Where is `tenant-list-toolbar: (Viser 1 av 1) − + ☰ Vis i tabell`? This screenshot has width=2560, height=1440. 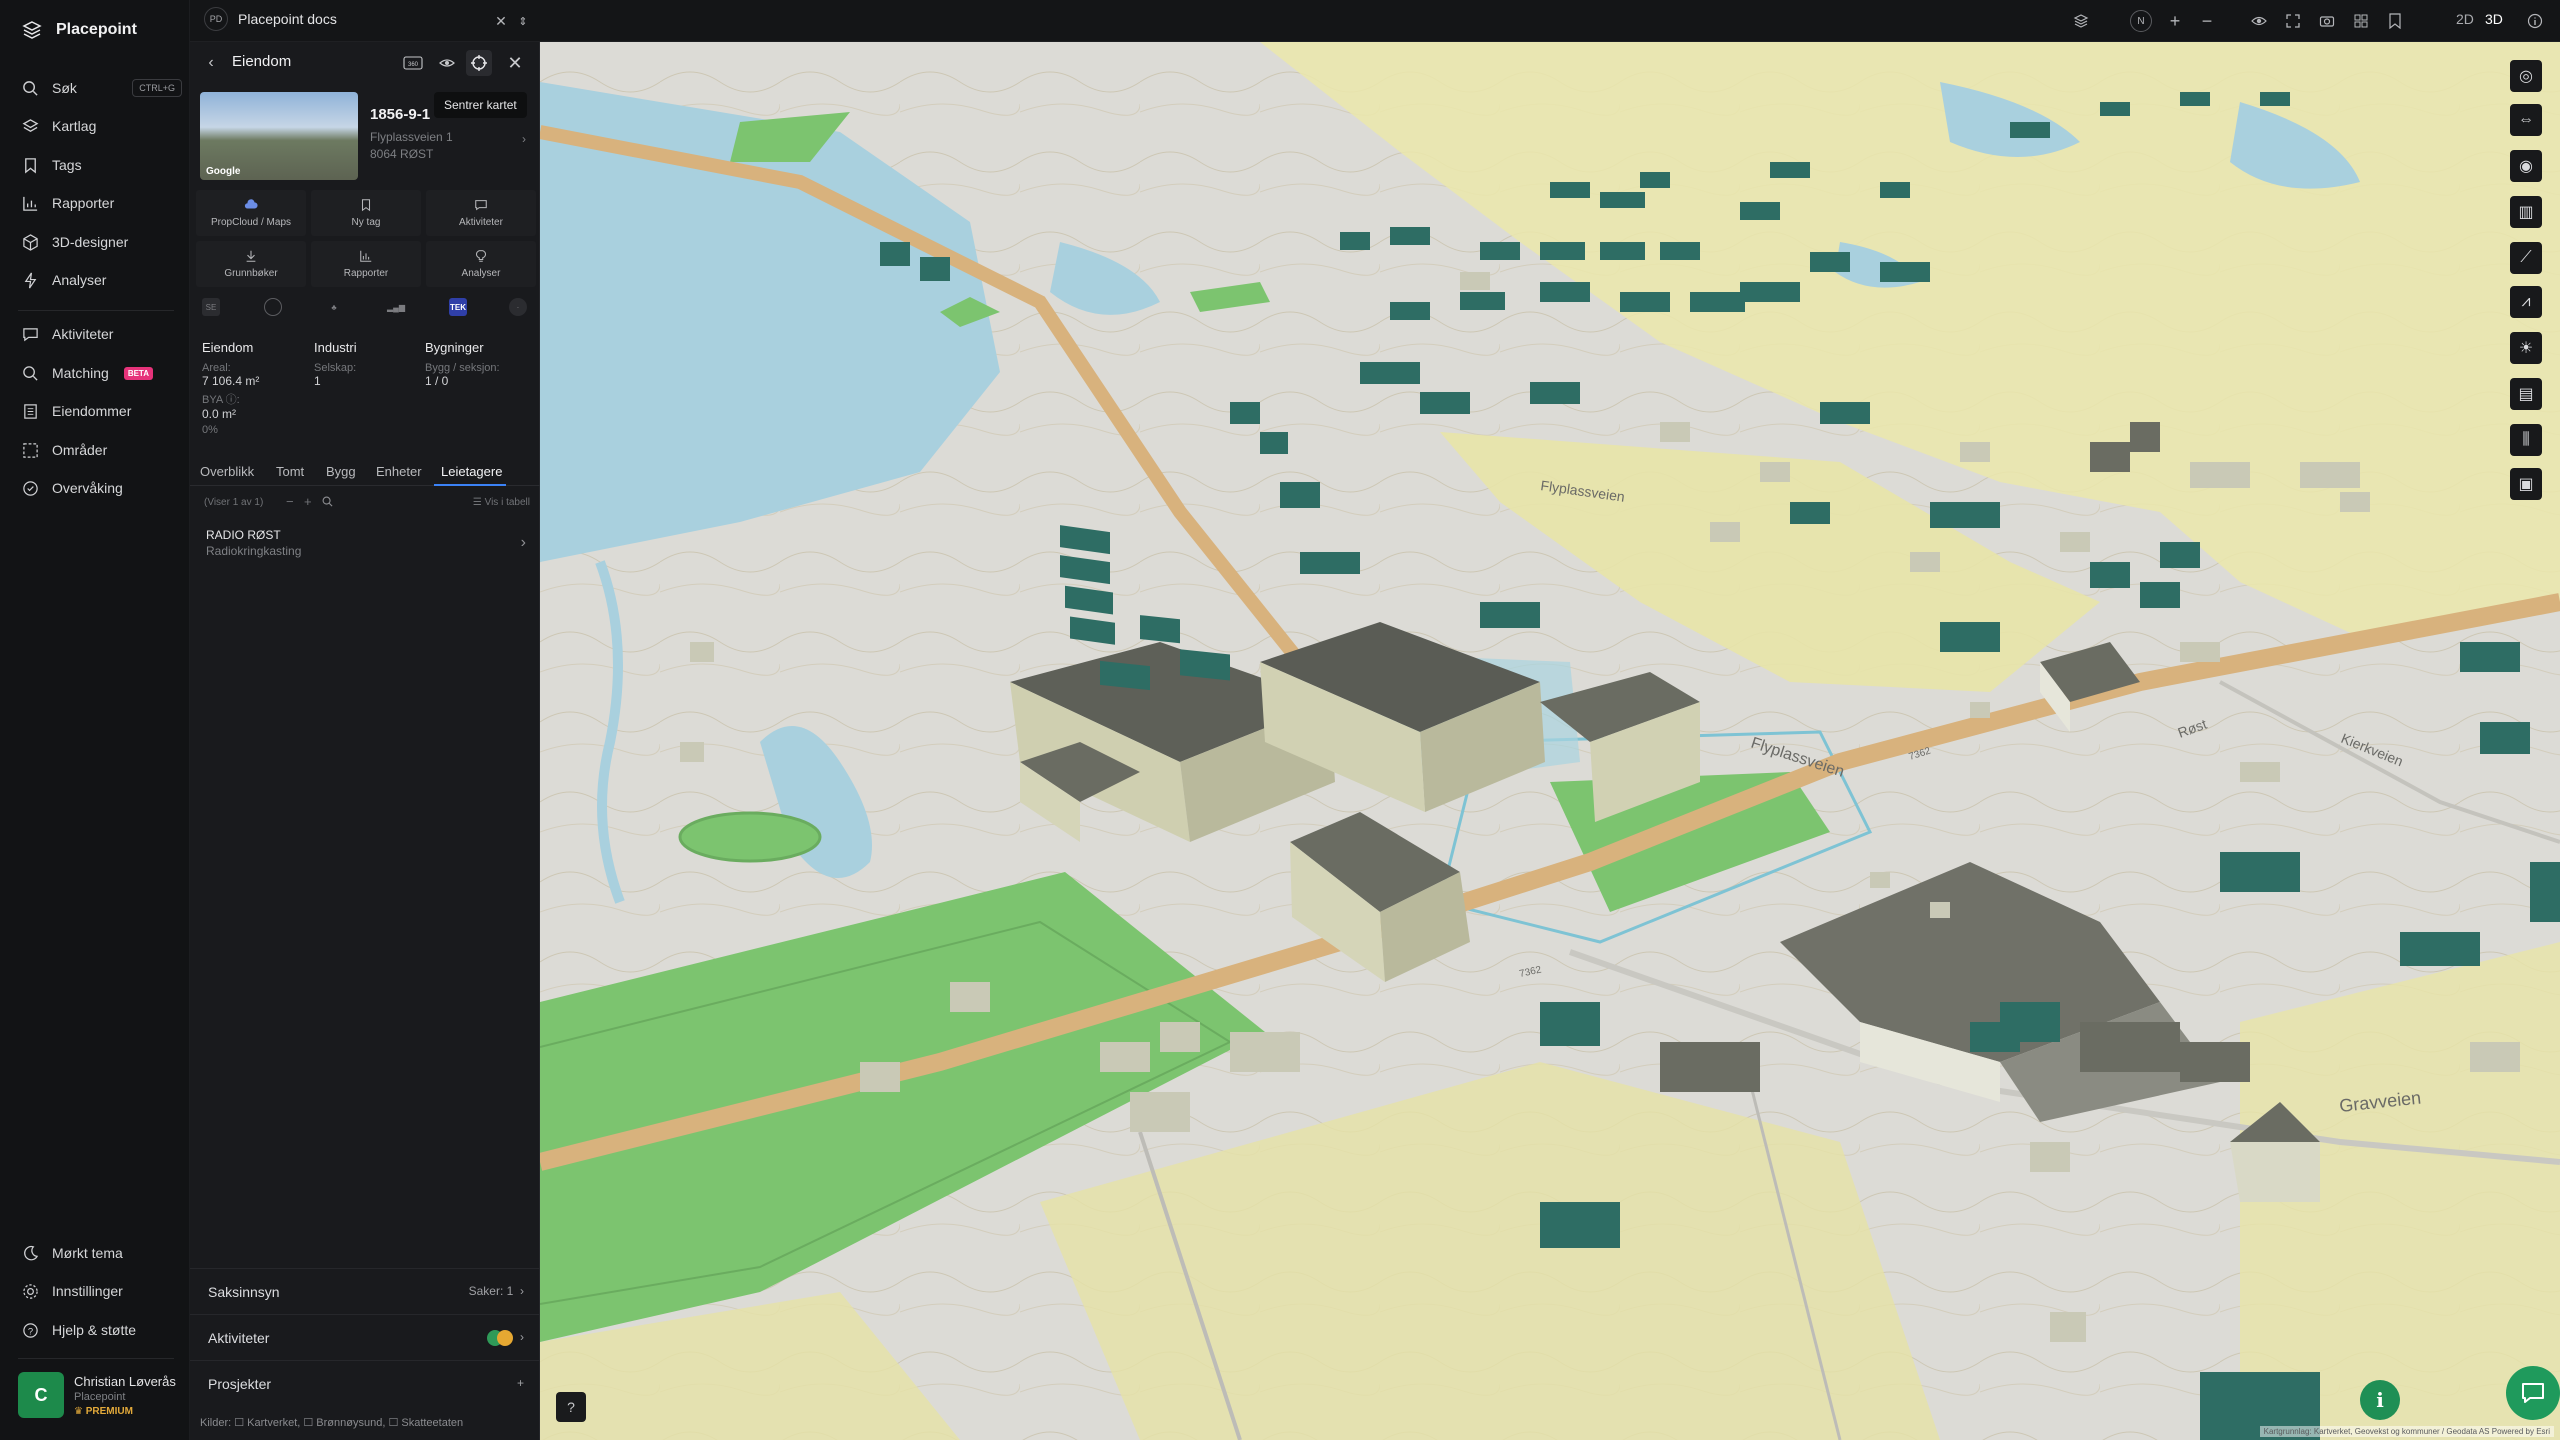
tenant-list-toolbar: (Viser 1 av 1) − + ☰ Vis i tabell is located at coordinates (367, 505).